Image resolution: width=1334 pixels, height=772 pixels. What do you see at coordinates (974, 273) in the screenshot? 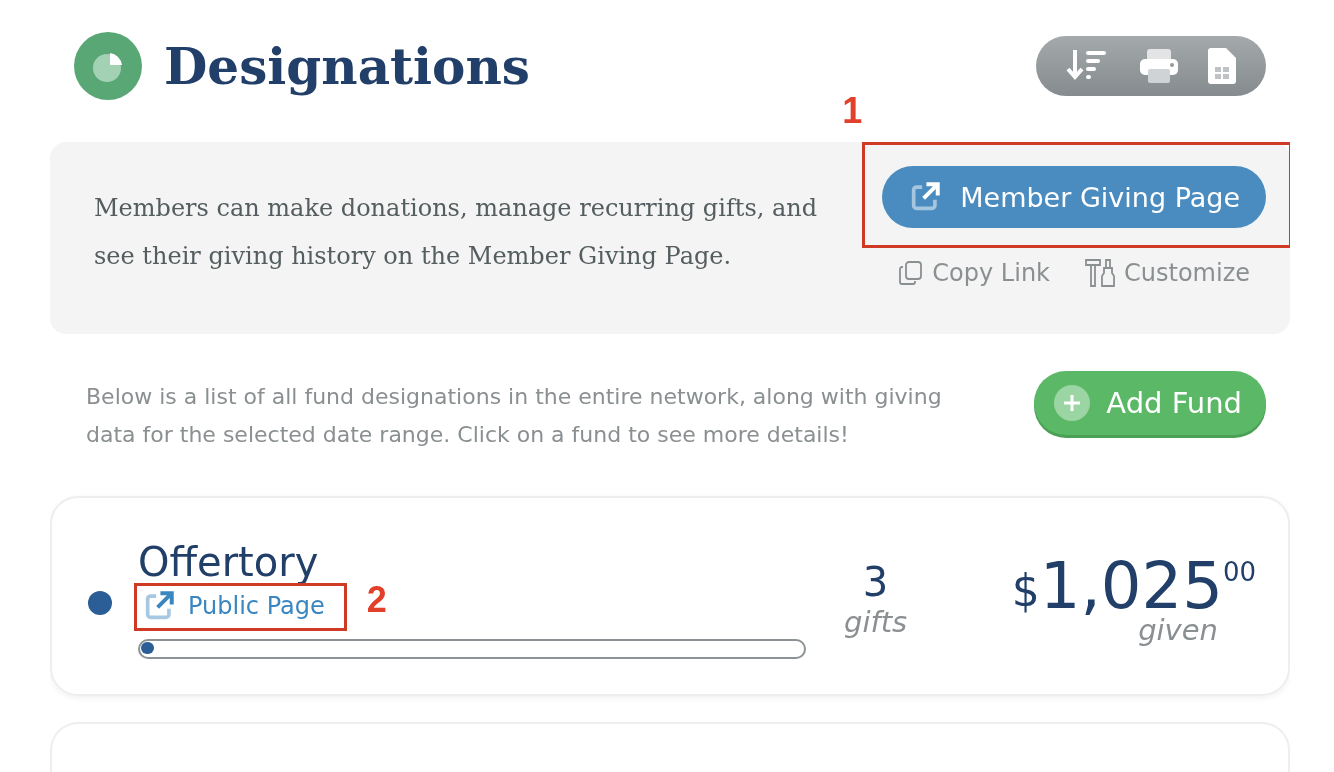
I see `copy-link: Copy Link` at bounding box center [974, 273].